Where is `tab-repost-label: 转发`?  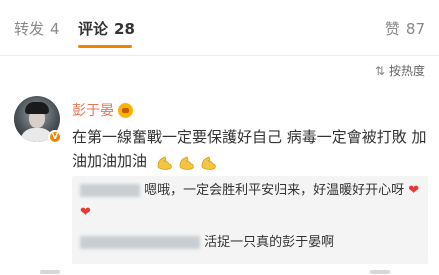
tab-repost-label: 转发 is located at coordinates (29, 29).